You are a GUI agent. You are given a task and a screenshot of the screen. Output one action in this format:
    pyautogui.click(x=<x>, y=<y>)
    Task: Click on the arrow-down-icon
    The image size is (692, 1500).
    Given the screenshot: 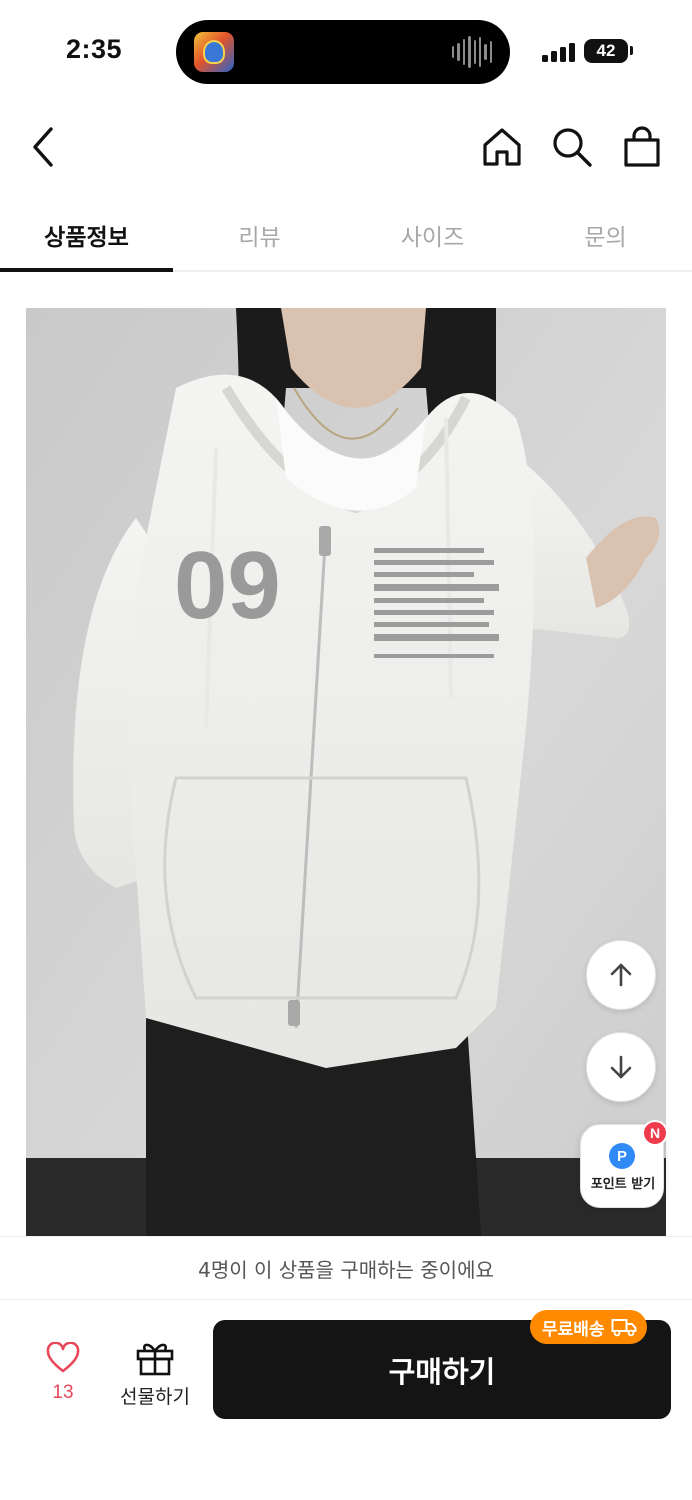 What is the action you would take?
    pyautogui.click(x=621, y=1067)
    